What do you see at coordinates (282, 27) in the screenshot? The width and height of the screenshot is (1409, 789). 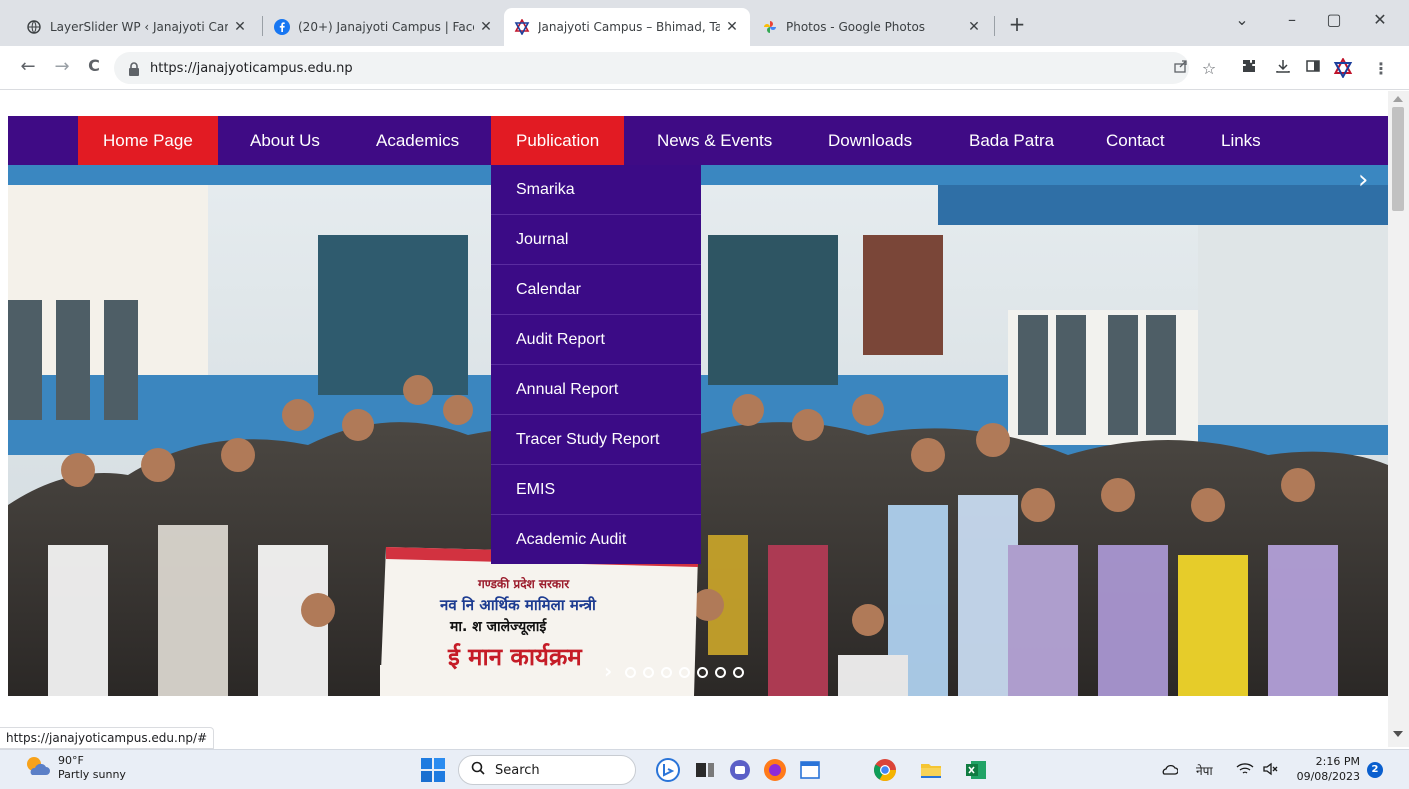 I see `facebook-icon` at bounding box center [282, 27].